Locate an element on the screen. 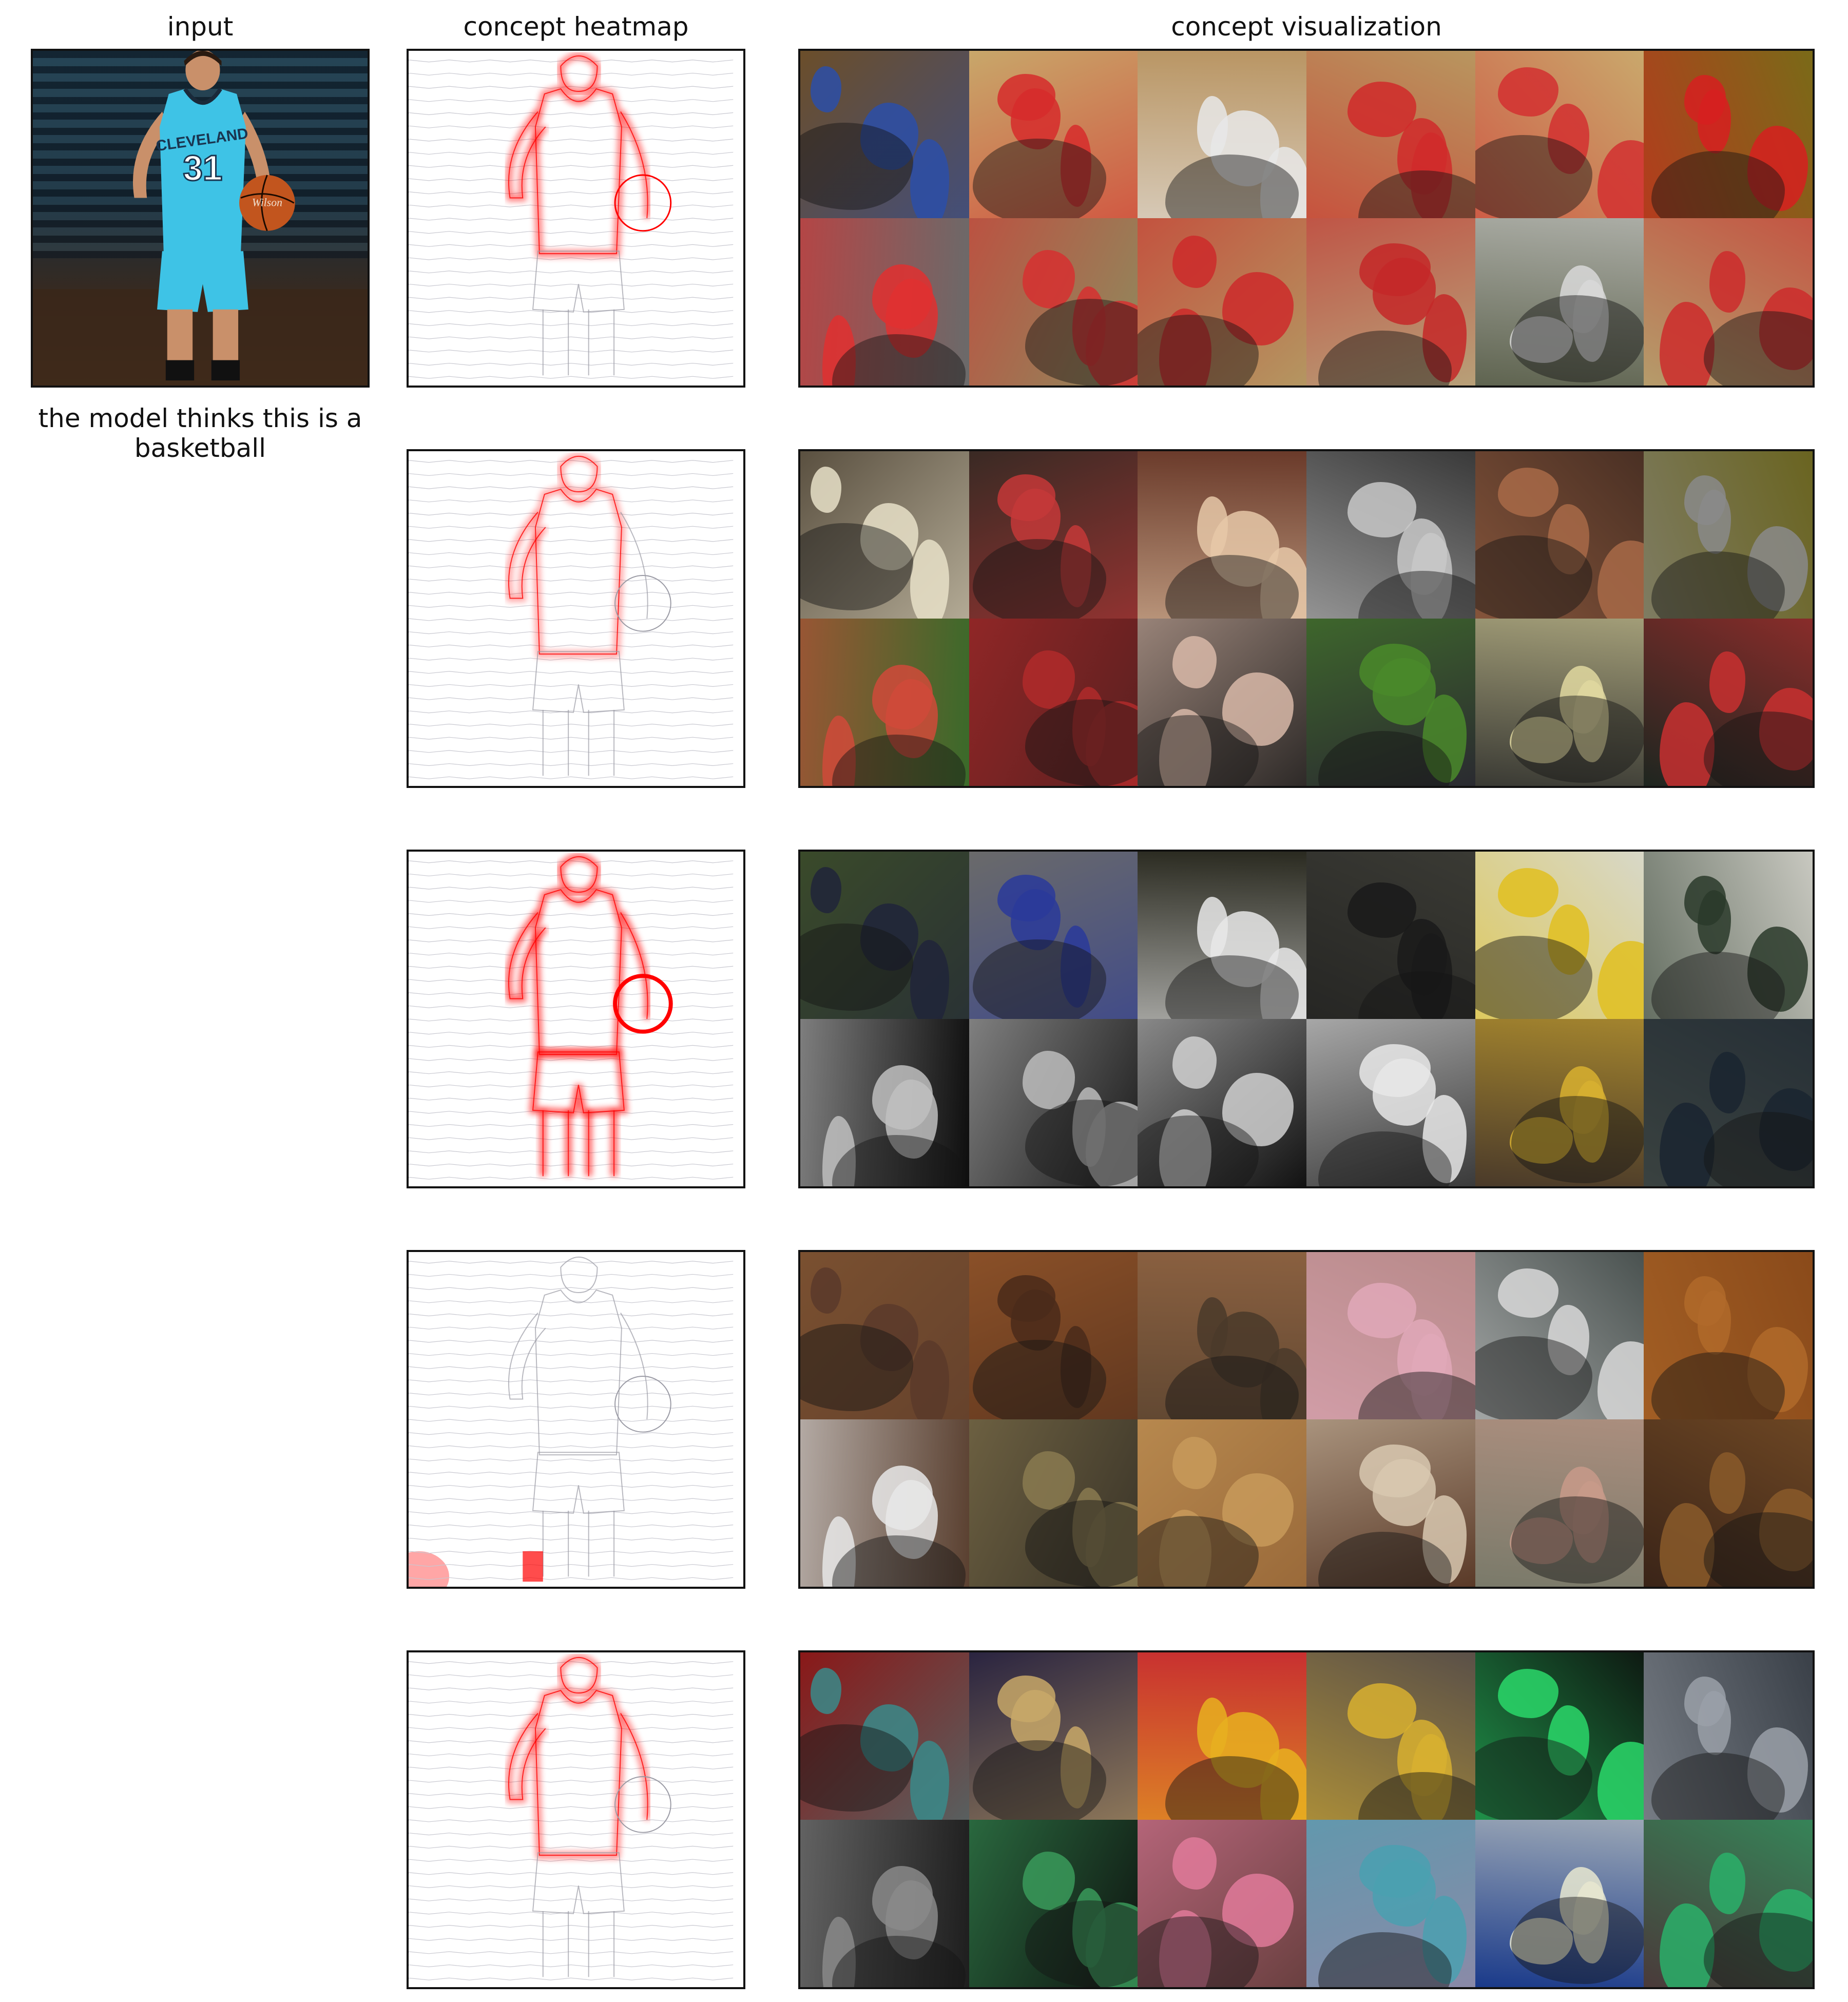 The image size is (1848, 2002). visualization-tile-costume-green is located at coordinates (1390, 702).